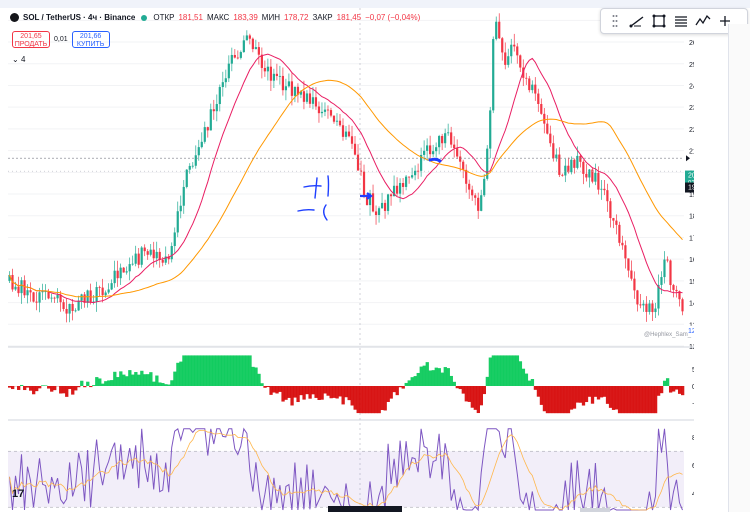 Image resolution: width=750 pixels, height=512 pixels. I want to click on annotation-plus-h, so click(312, 186).